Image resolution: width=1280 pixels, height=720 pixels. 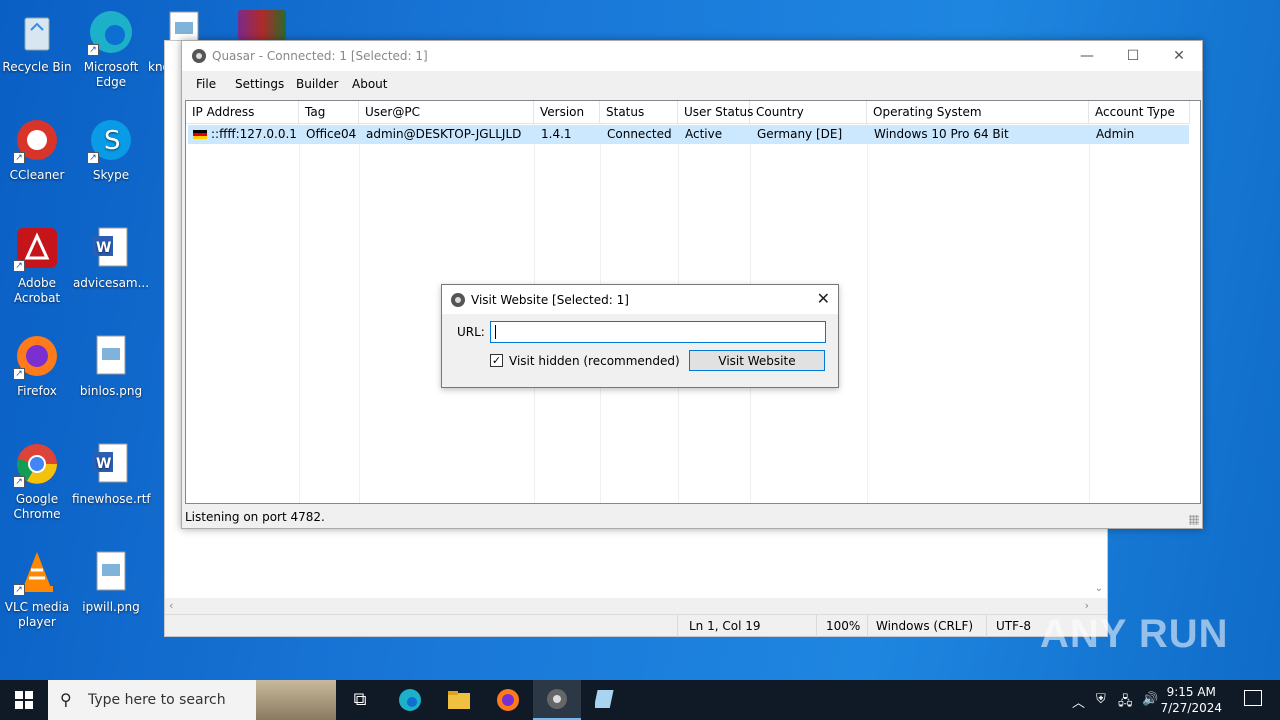 I want to click on winrar-icon, so click(x=262, y=25).